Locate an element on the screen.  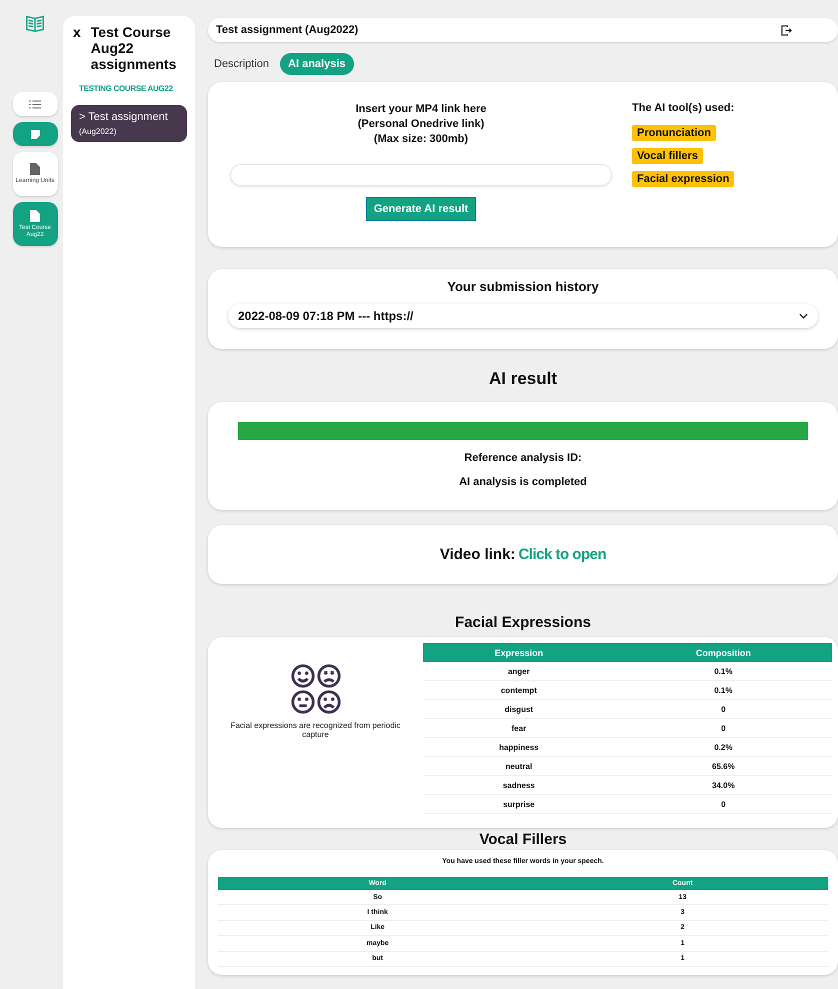
upload-instructions: Insert your MP4 link here (Personal Onedrive link) (Max size: 300mb) is located at coordinates (421, 124).